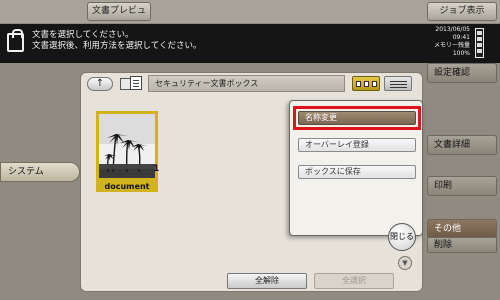 This screenshot has width=500, height=300. Describe the element at coordinates (250, 16) in the screenshot. I see `top-bar: 文書プレビュー ジョブ表示` at that location.